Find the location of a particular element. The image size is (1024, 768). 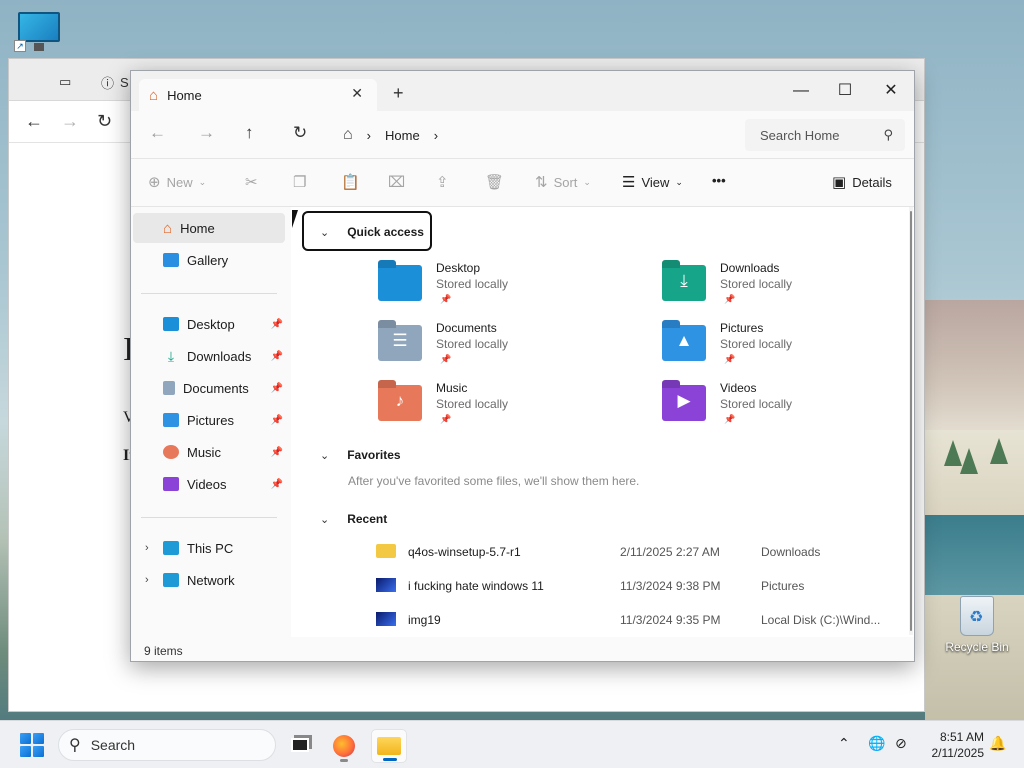

wallpaper-tree is located at coordinates (969, 461).